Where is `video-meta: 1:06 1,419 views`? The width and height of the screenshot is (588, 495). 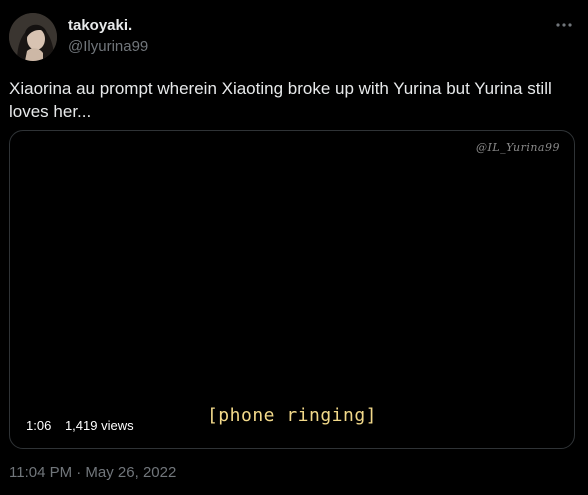 video-meta: 1:06 1,419 views is located at coordinates (85, 426).